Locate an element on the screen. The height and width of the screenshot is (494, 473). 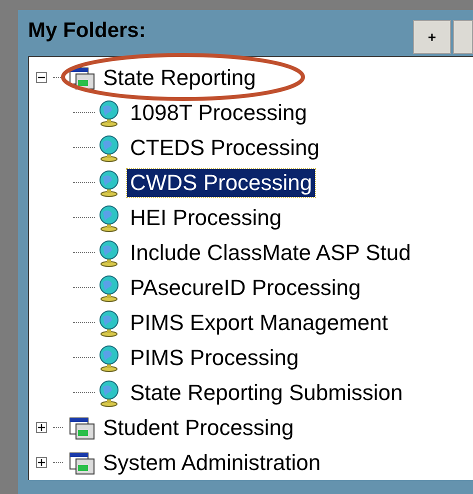
tree-item: CWDS Processing is located at coordinates (221, 182).